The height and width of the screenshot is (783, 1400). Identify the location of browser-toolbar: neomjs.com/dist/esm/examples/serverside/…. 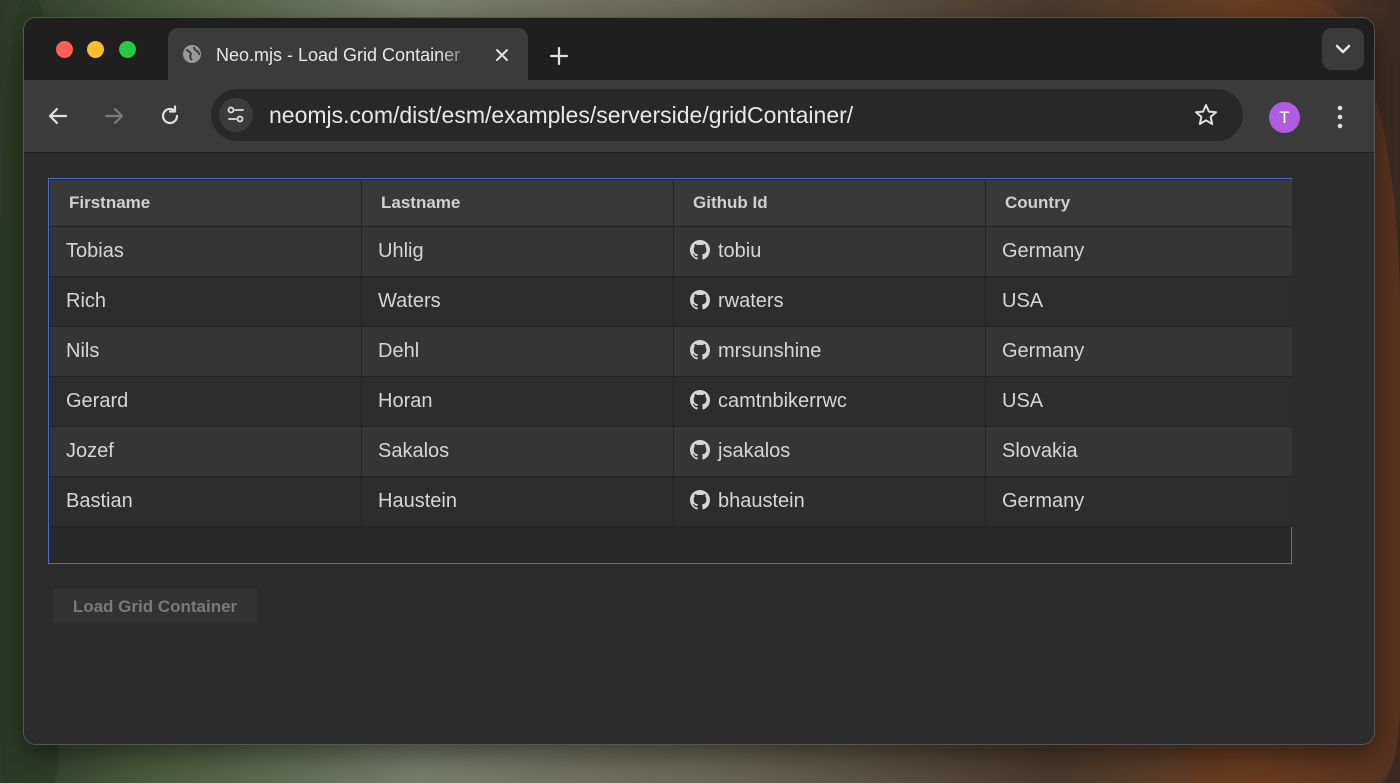
(699, 116).